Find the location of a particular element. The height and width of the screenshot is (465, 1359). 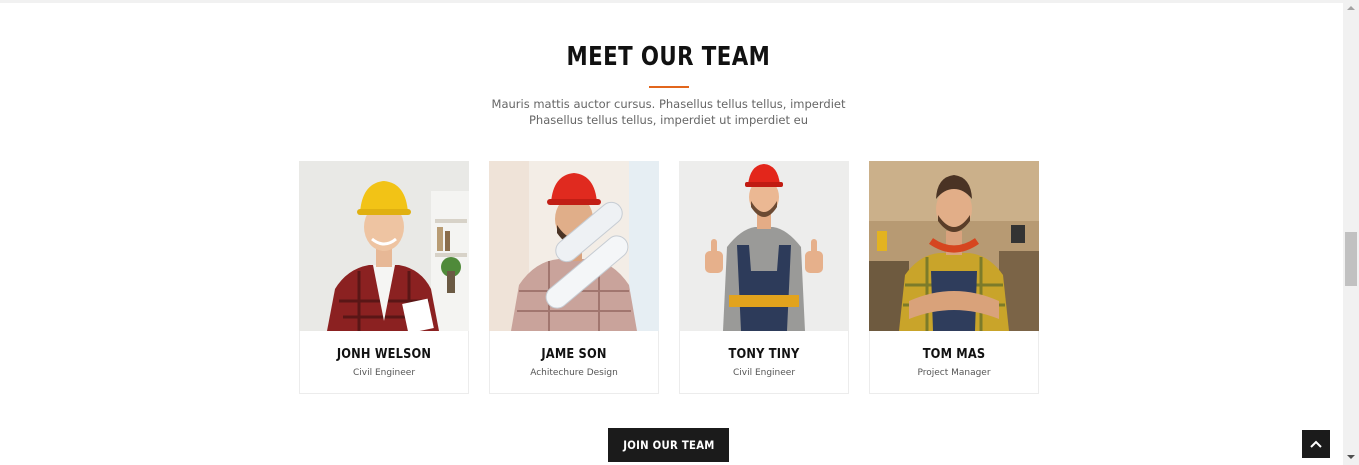

team-card: TONY TINY Civil Engineer is located at coordinates (764, 277).